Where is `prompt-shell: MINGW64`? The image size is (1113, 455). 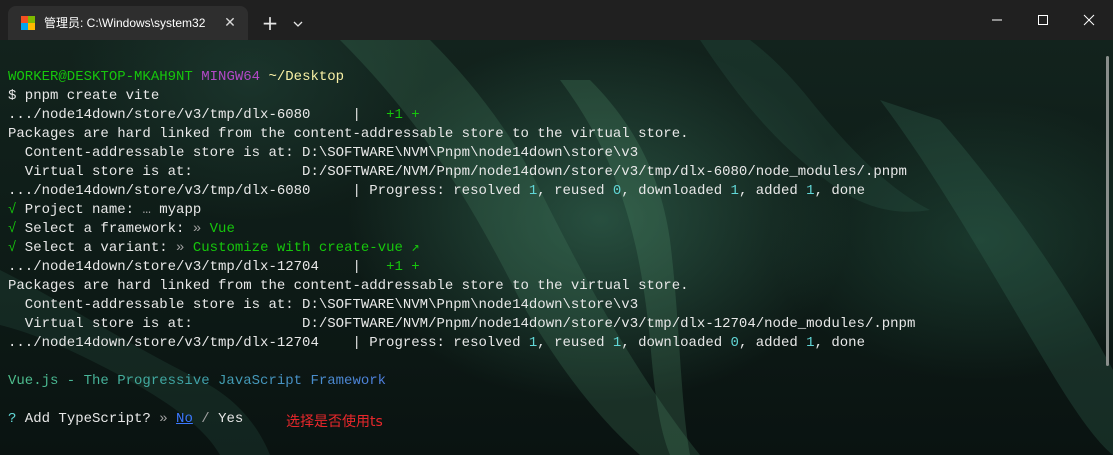
prompt-shell: MINGW64 is located at coordinates (231, 77).